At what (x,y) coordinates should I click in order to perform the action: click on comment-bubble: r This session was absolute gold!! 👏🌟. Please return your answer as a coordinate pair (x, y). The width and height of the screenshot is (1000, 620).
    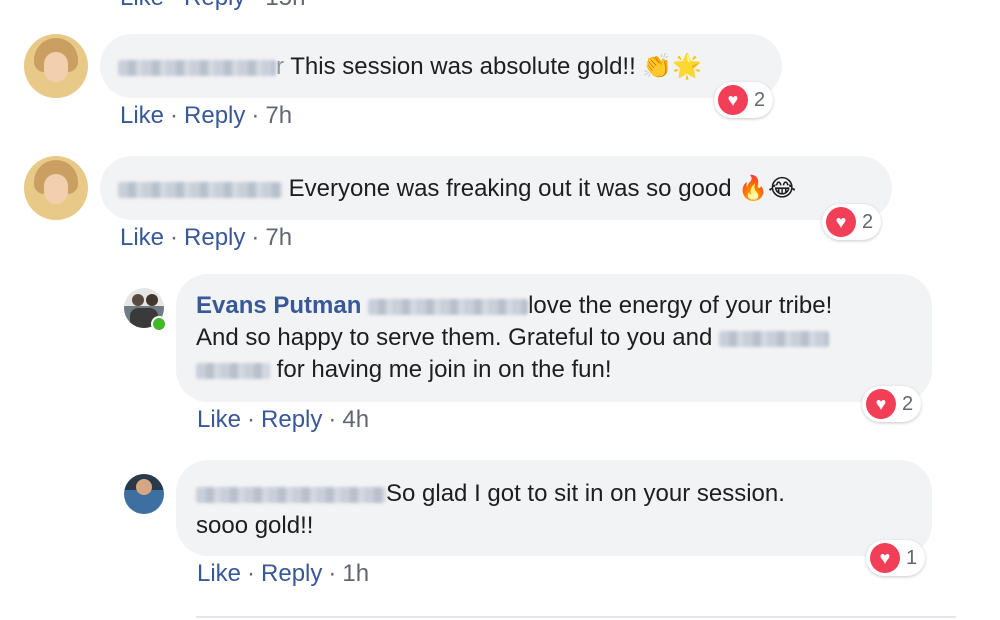
    Looking at the image, I should click on (441, 66).